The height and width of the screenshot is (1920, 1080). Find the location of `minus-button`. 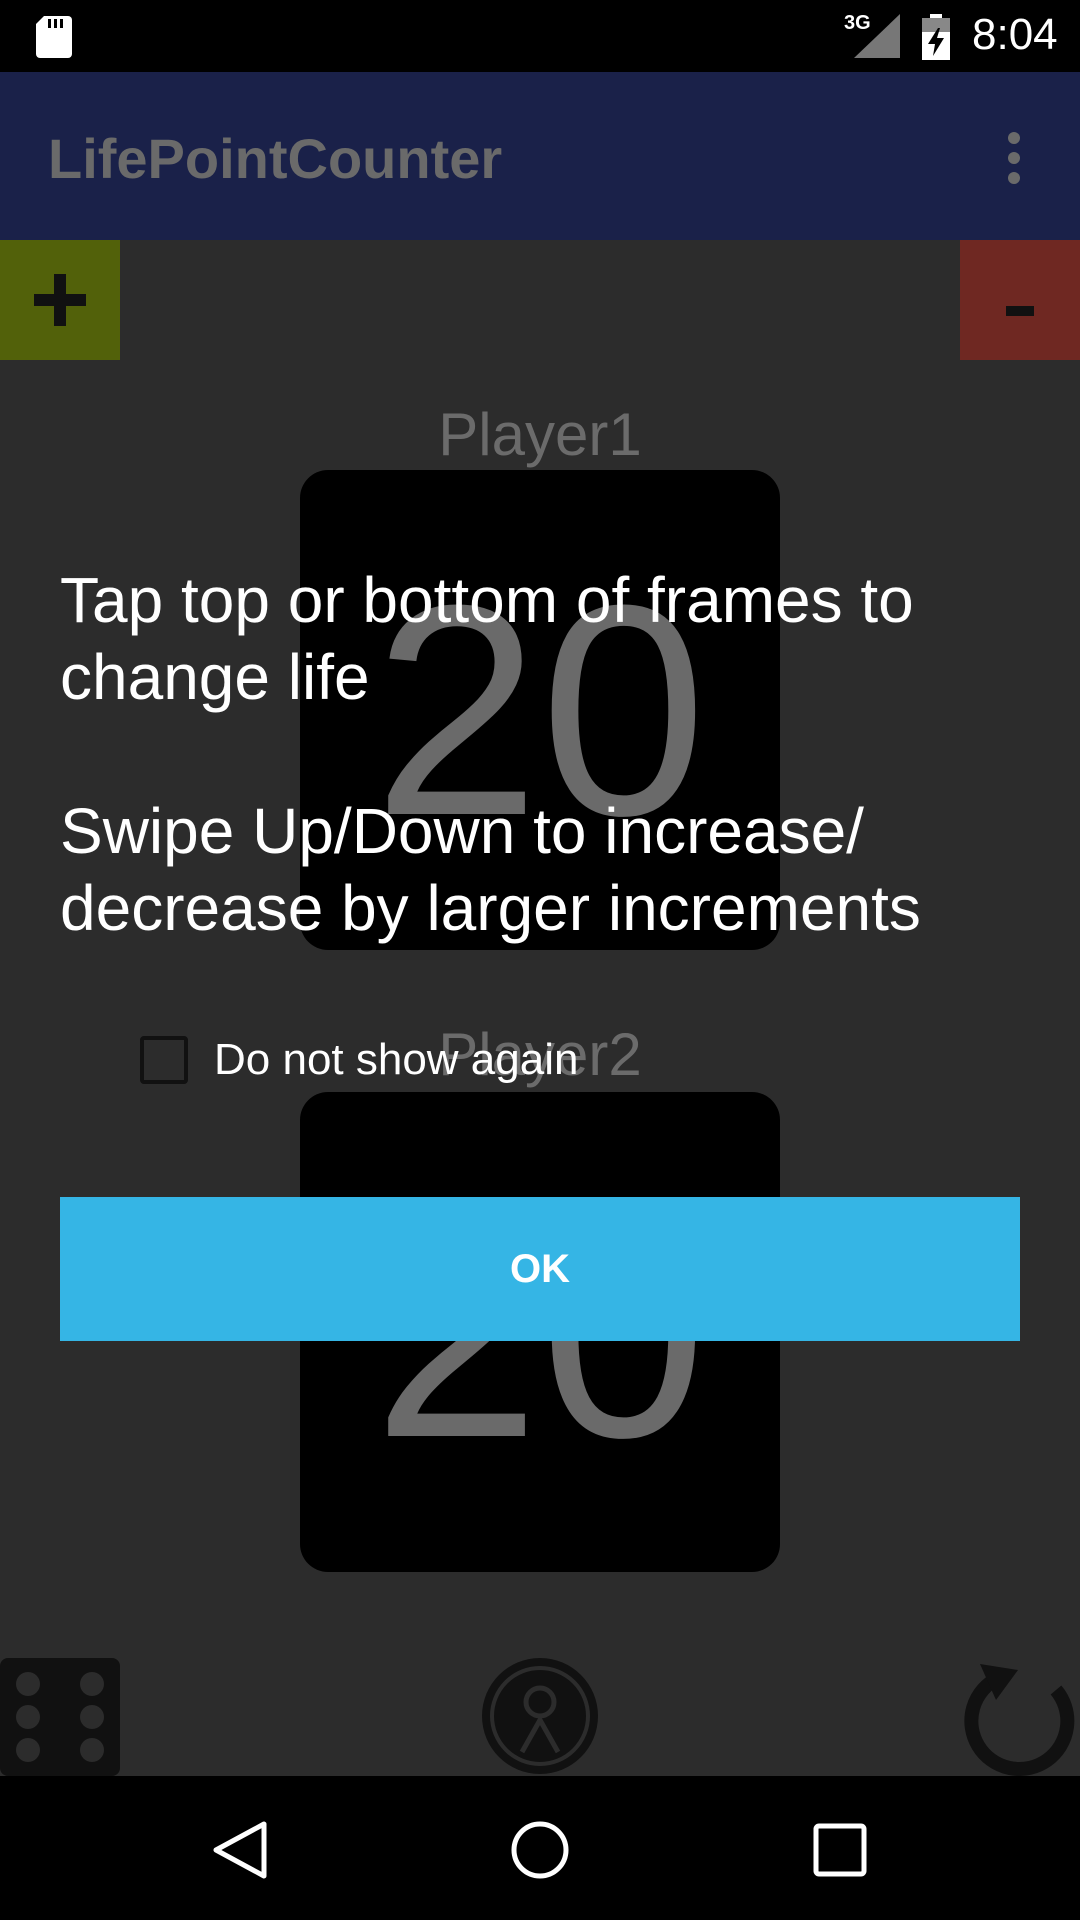

minus-button is located at coordinates (1020, 300).